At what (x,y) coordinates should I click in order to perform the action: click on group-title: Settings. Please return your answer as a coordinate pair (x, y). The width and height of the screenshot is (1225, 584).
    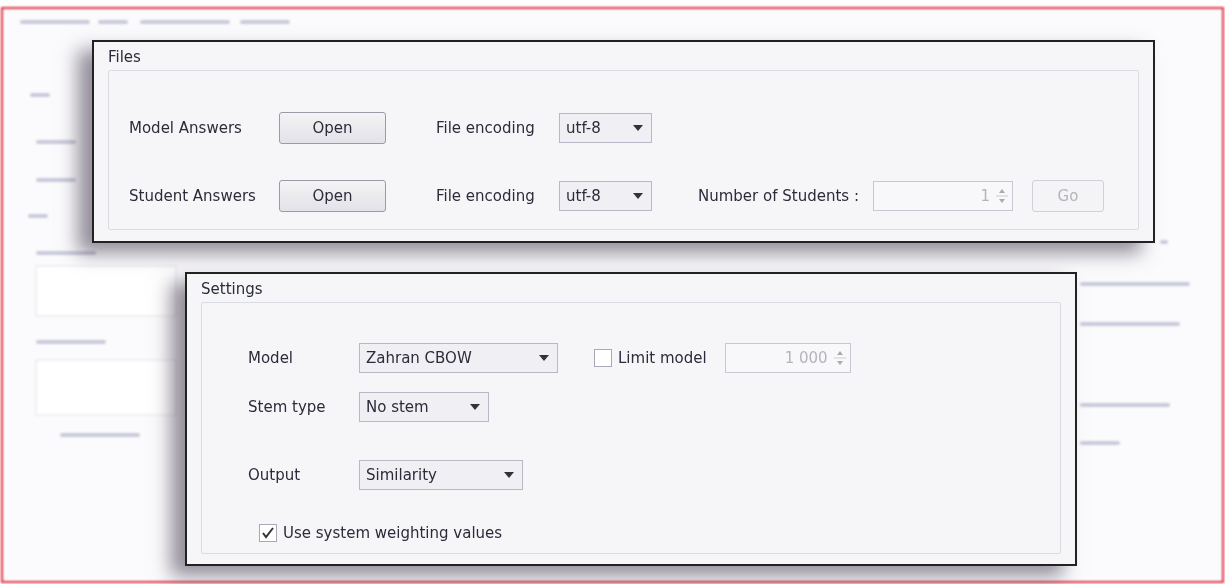
    Looking at the image, I should click on (232, 289).